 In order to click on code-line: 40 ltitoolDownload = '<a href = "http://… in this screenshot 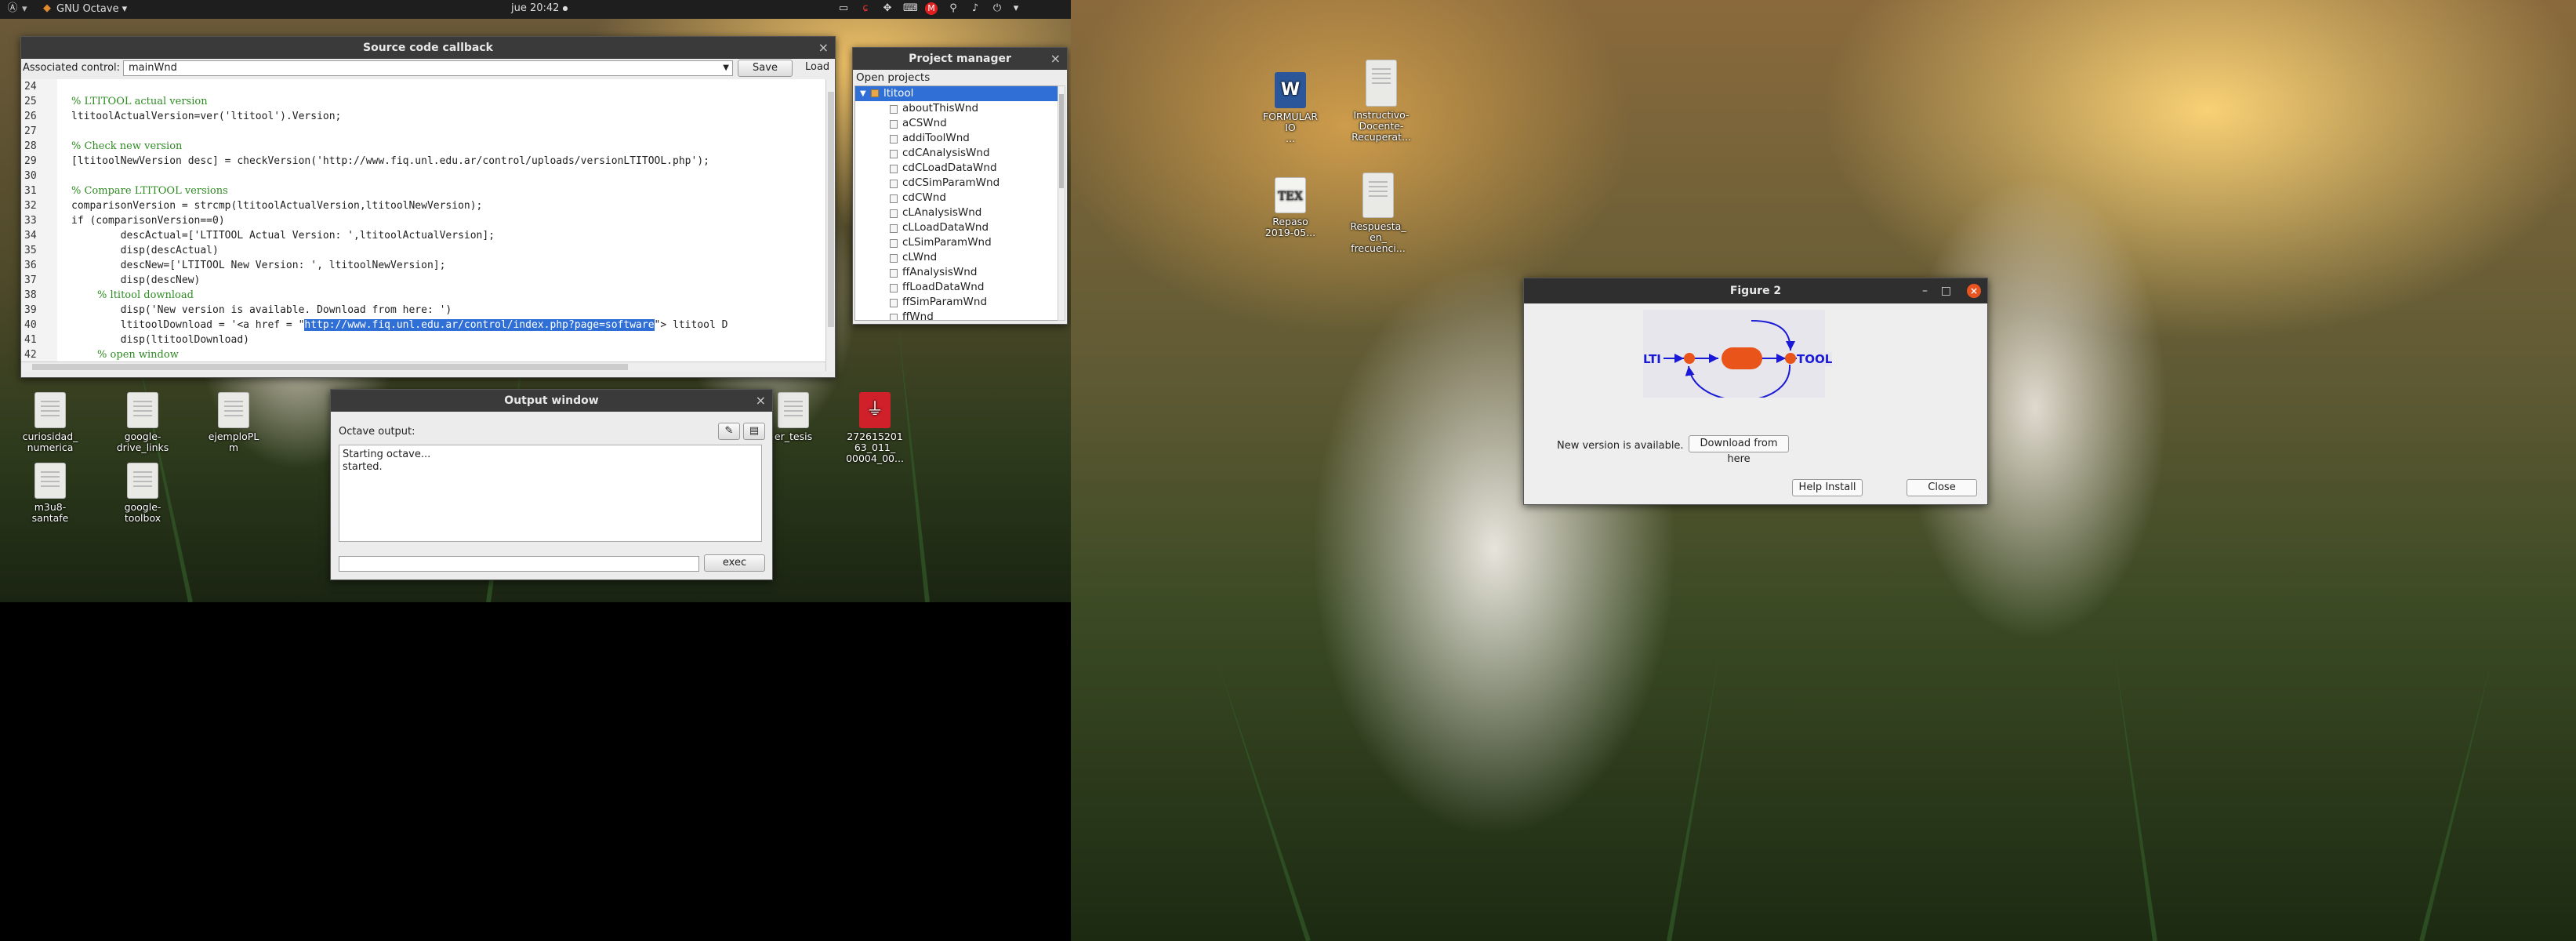, I will do `click(428, 325)`.